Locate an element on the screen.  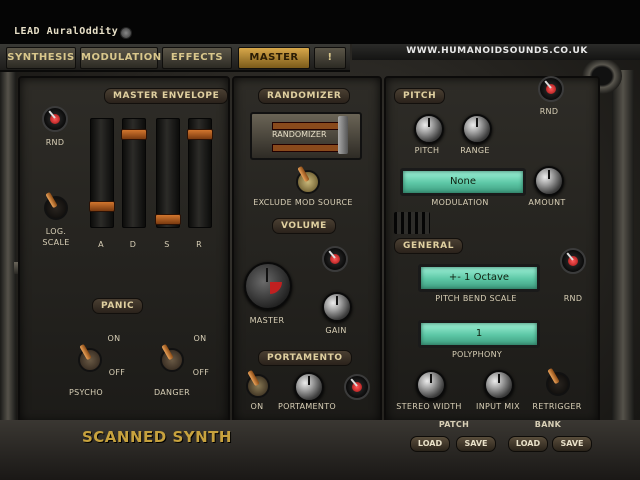
pitch-bend-display: +- 1 Octave is located at coordinates (479, 278).